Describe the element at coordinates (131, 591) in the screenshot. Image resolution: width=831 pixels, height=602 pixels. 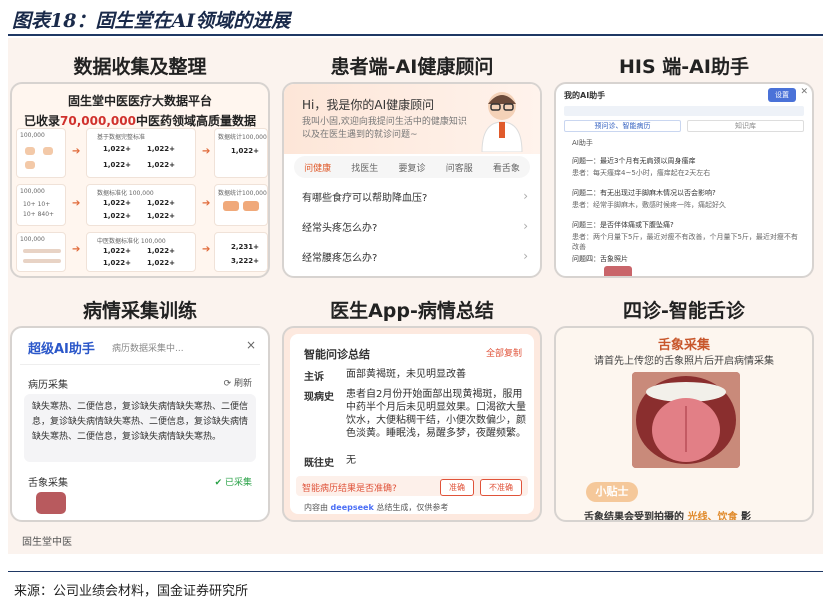
I see `source-note: 来源：公司业绩会材料，国金证券研究所` at that location.